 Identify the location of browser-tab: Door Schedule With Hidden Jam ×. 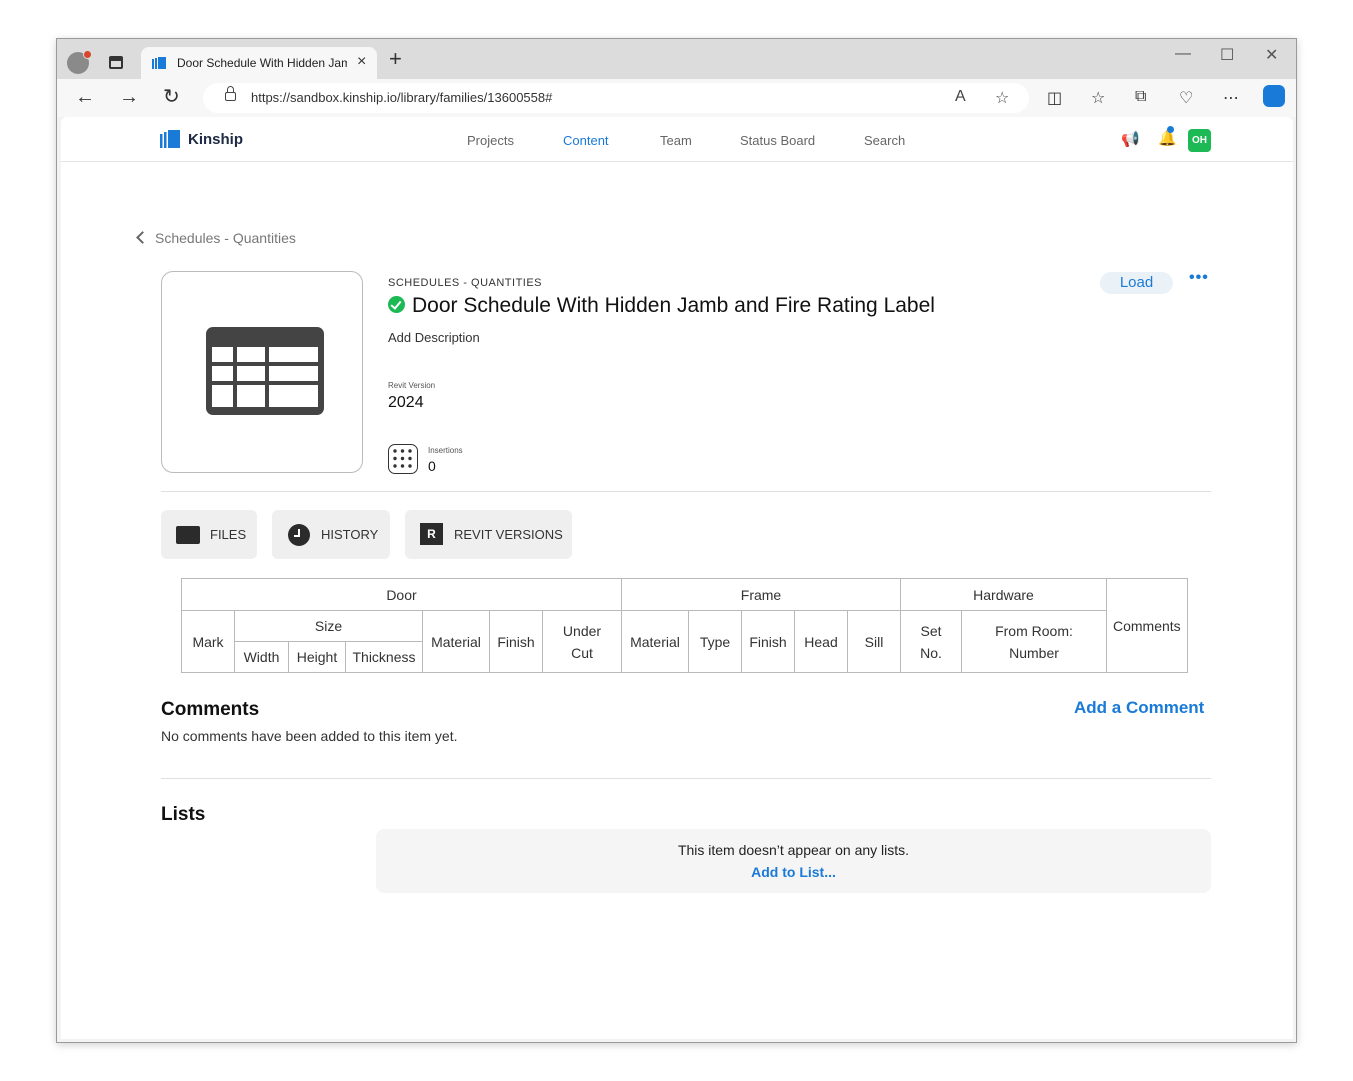
(259, 63).